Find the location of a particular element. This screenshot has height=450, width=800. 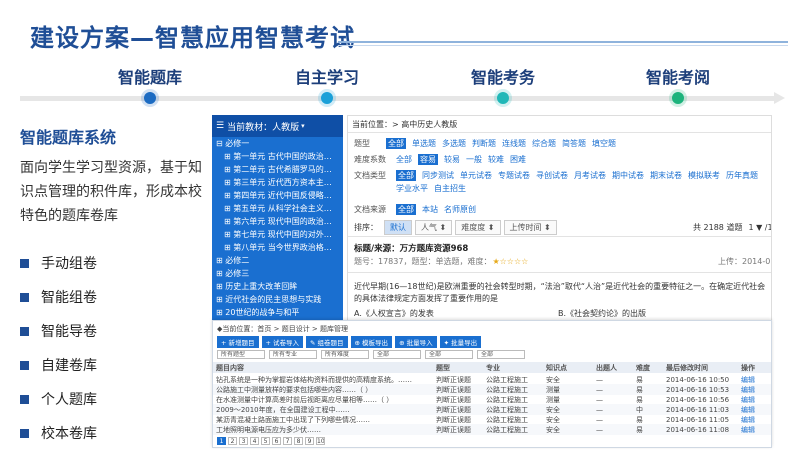

page-button: 3 is located at coordinates (243, 440).